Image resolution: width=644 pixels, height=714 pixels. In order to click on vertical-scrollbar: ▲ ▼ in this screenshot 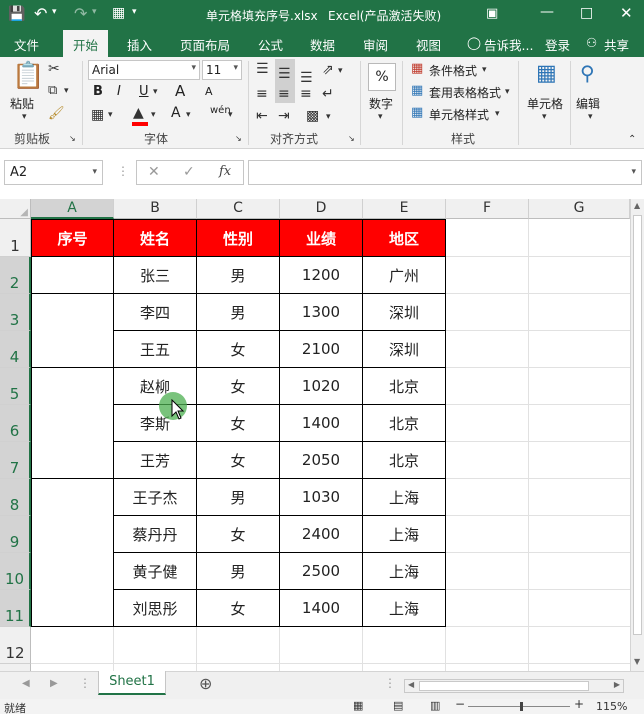, I will do `click(637, 435)`.